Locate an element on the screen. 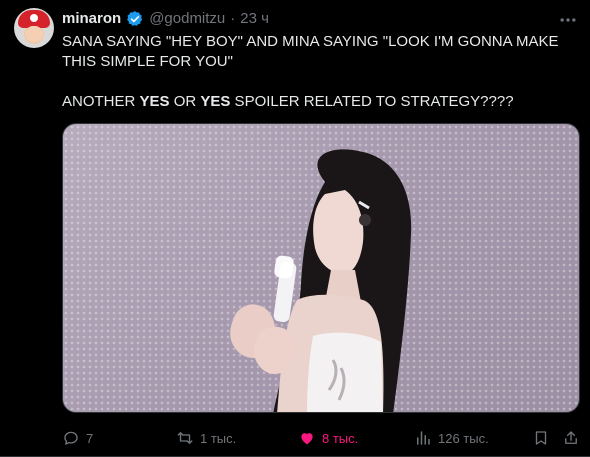 The image size is (590, 457). like-button: 8 тыс. is located at coordinates (328, 438).